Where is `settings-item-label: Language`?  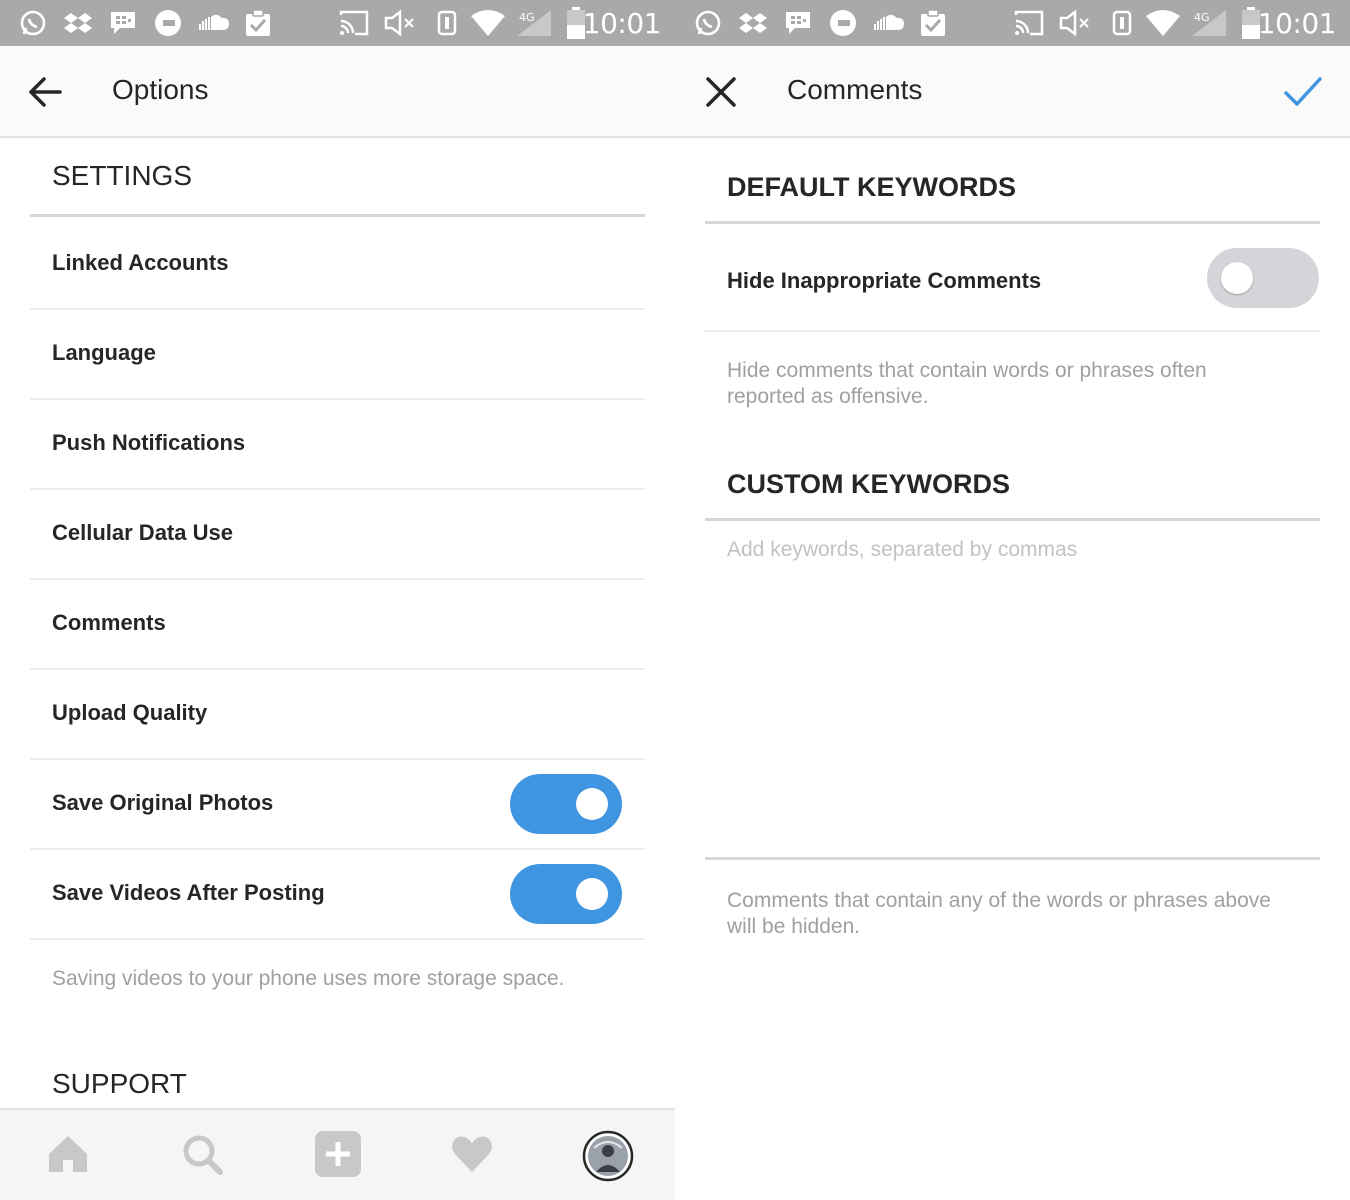 settings-item-label: Language is located at coordinates (104, 352).